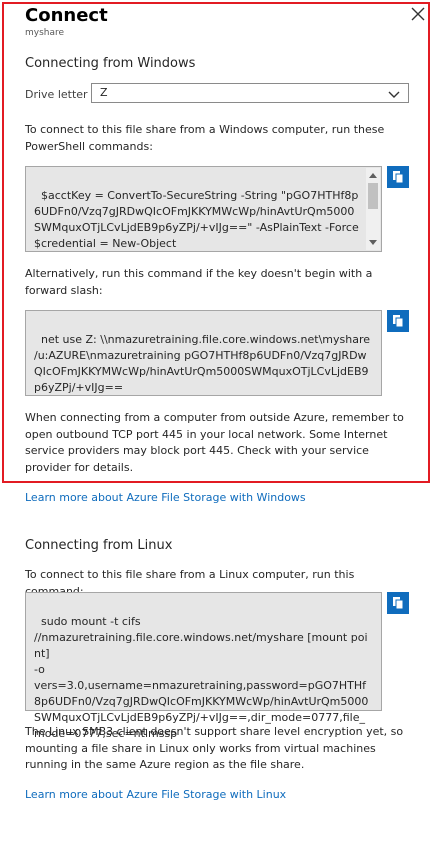  I want to click on copy-mount-button, so click(398, 603).